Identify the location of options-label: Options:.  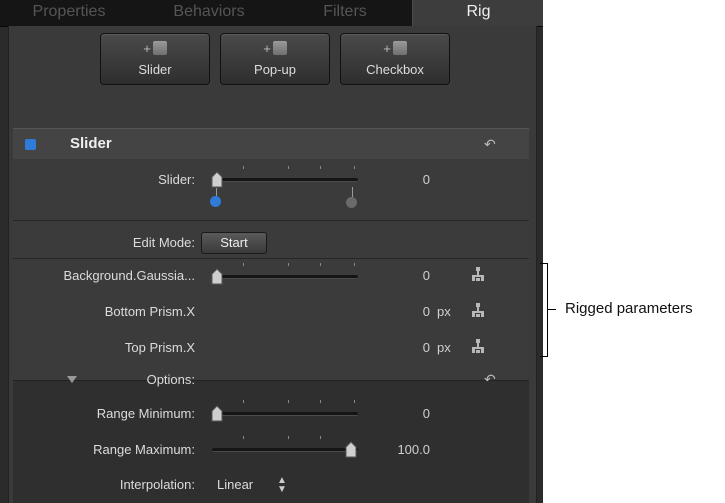
(170, 379).